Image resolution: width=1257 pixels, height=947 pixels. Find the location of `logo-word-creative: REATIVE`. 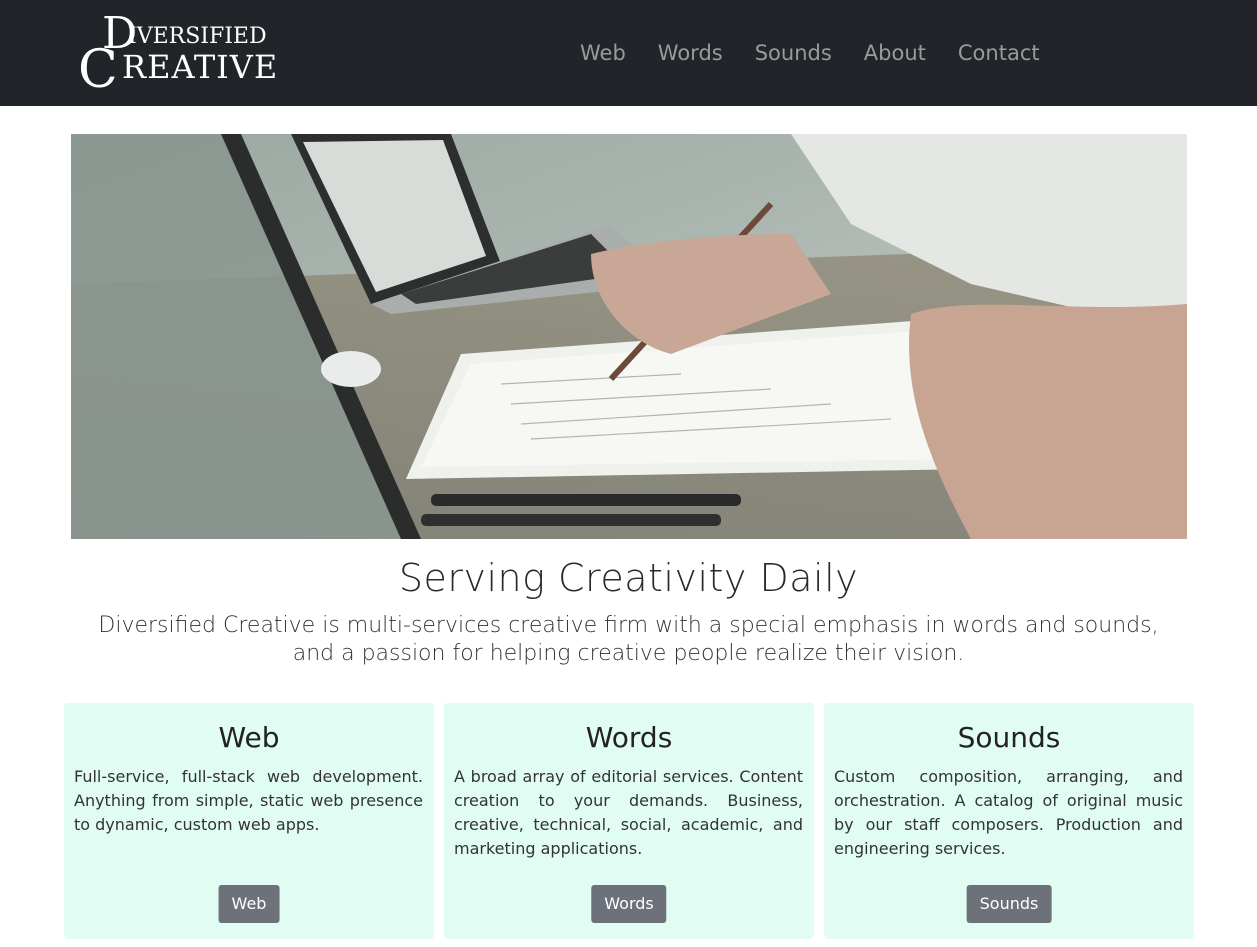

logo-word-creative: REATIVE is located at coordinates (200, 67).